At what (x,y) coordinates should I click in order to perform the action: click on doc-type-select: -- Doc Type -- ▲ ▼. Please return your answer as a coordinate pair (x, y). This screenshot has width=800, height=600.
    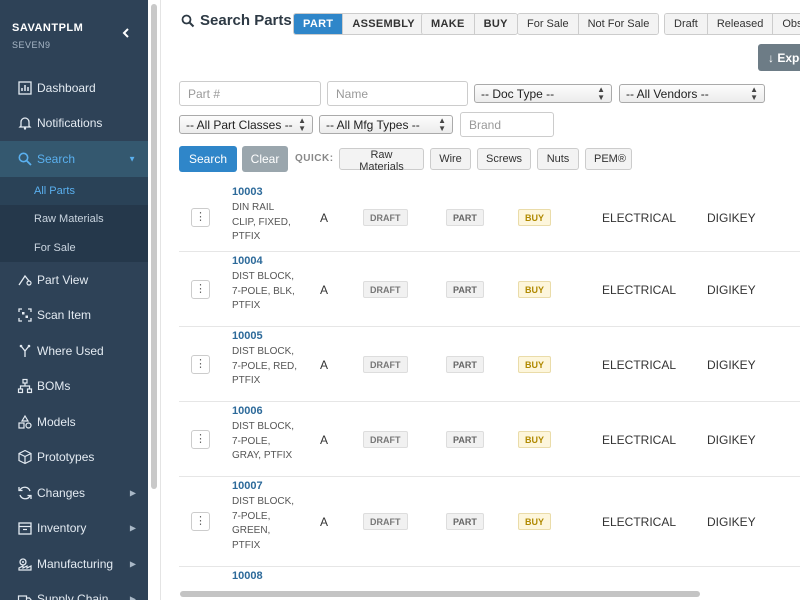
    Looking at the image, I should click on (543, 93).